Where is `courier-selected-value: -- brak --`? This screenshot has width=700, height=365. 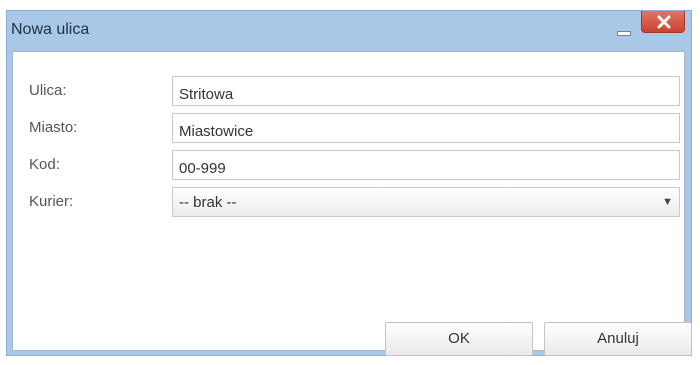 courier-selected-value: -- brak -- is located at coordinates (208, 202).